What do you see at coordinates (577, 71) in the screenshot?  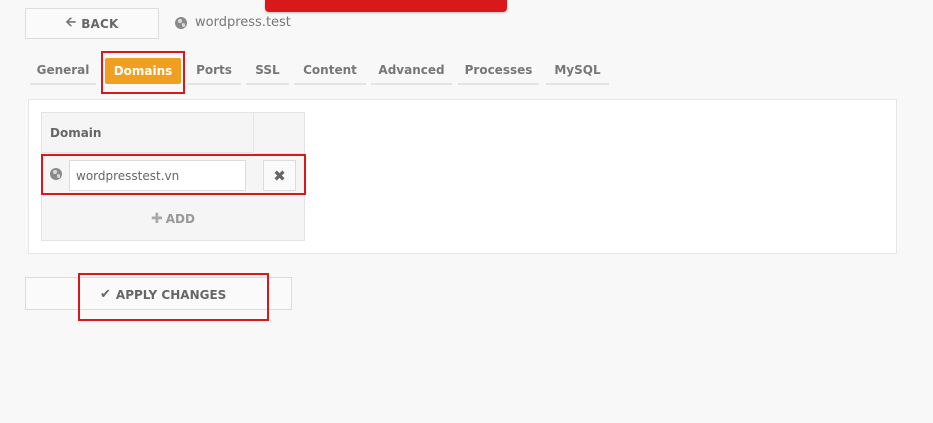 I see `tab-mysql: MySQL` at bounding box center [577, 71].